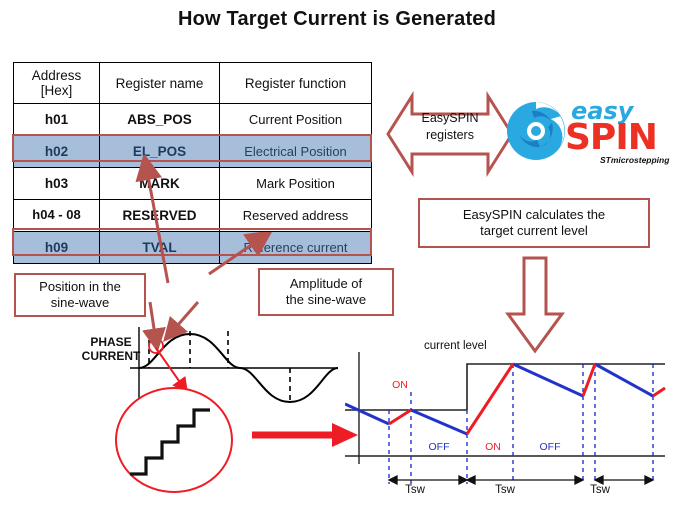 Image resolution: width=674 pixels, height=506 pixels. Describe the element at coordinates (192, 247) in the screenshot. I see `table-row-highlighted: h09 TVAL Reference current` at that location.